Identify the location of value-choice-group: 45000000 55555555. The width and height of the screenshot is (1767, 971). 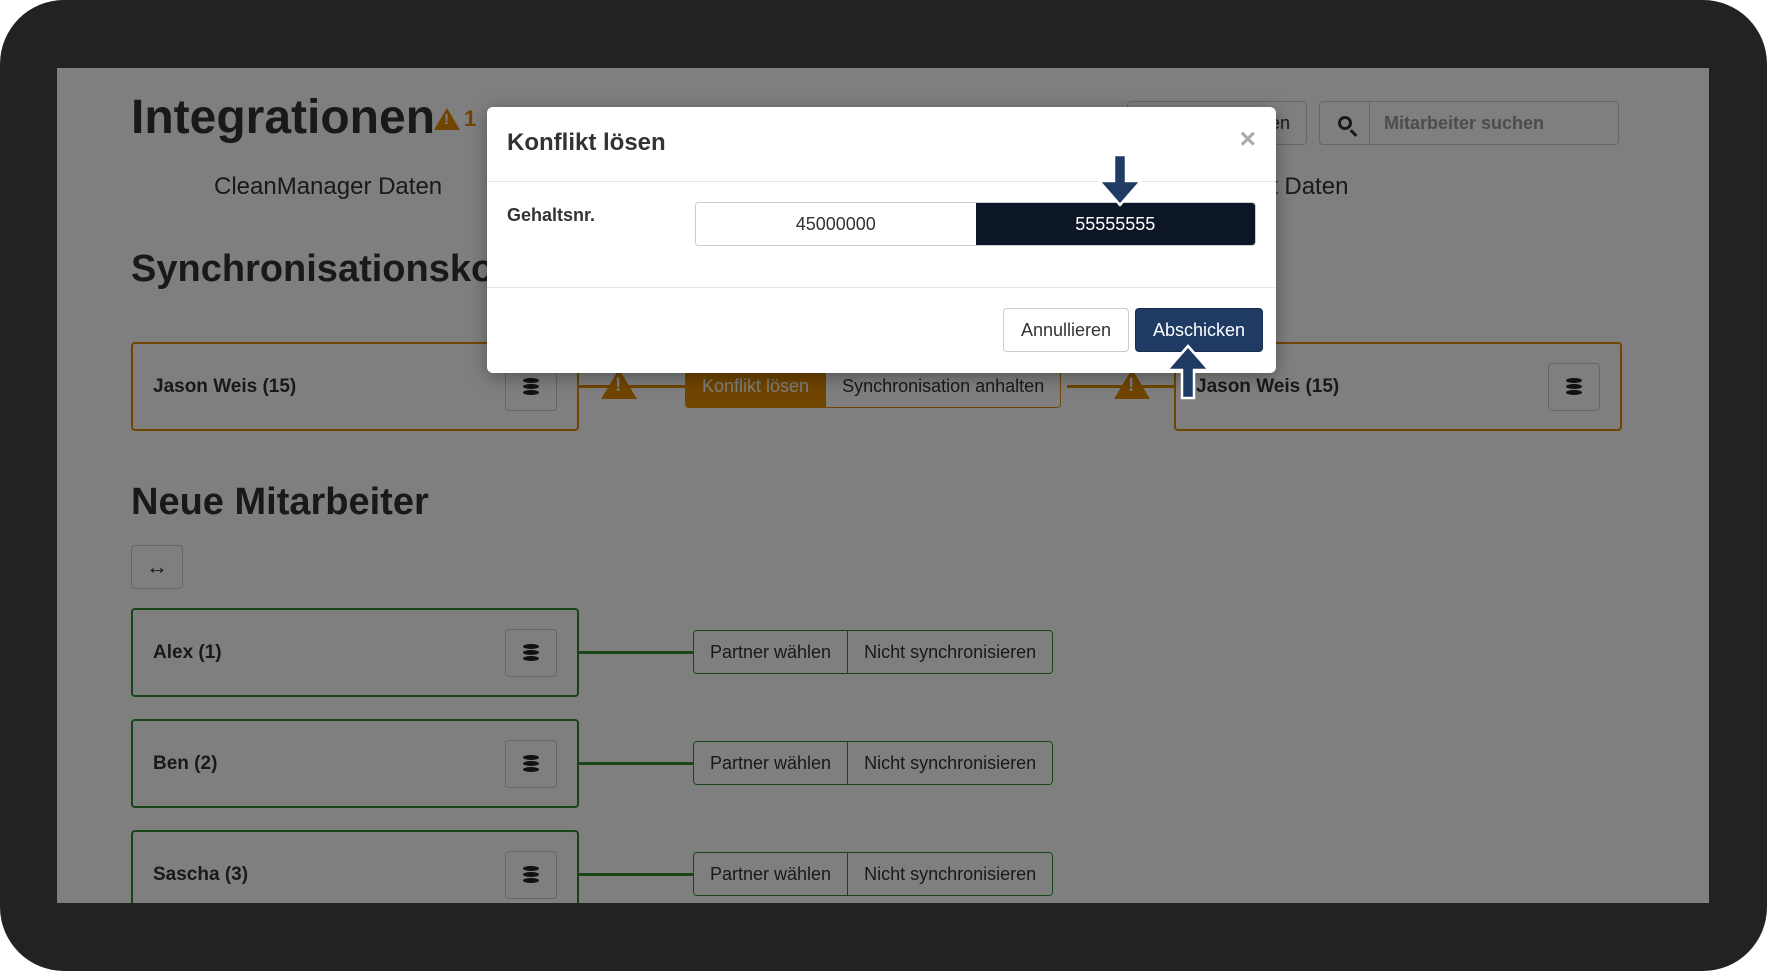
(975, 224).